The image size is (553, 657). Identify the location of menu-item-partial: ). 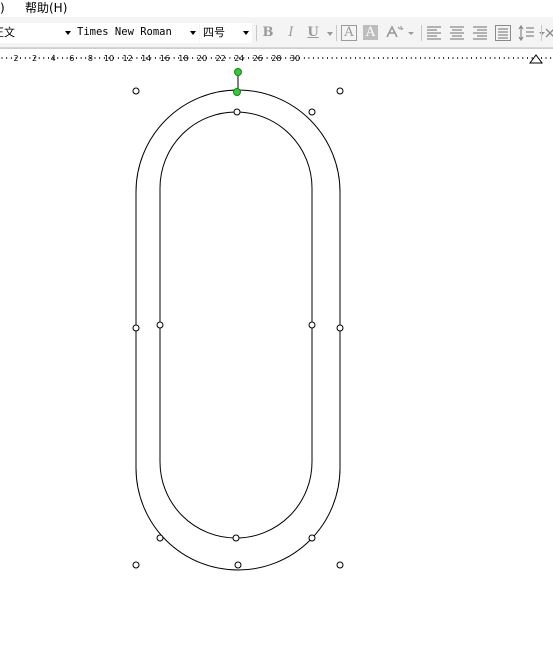
(2, 8).